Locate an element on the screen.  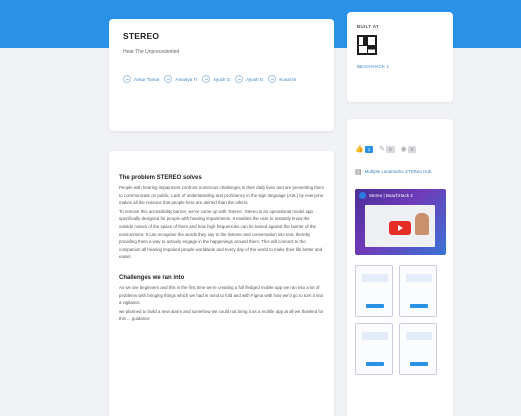
team-member-name: Kunal M is located at coordinates (287, 79).